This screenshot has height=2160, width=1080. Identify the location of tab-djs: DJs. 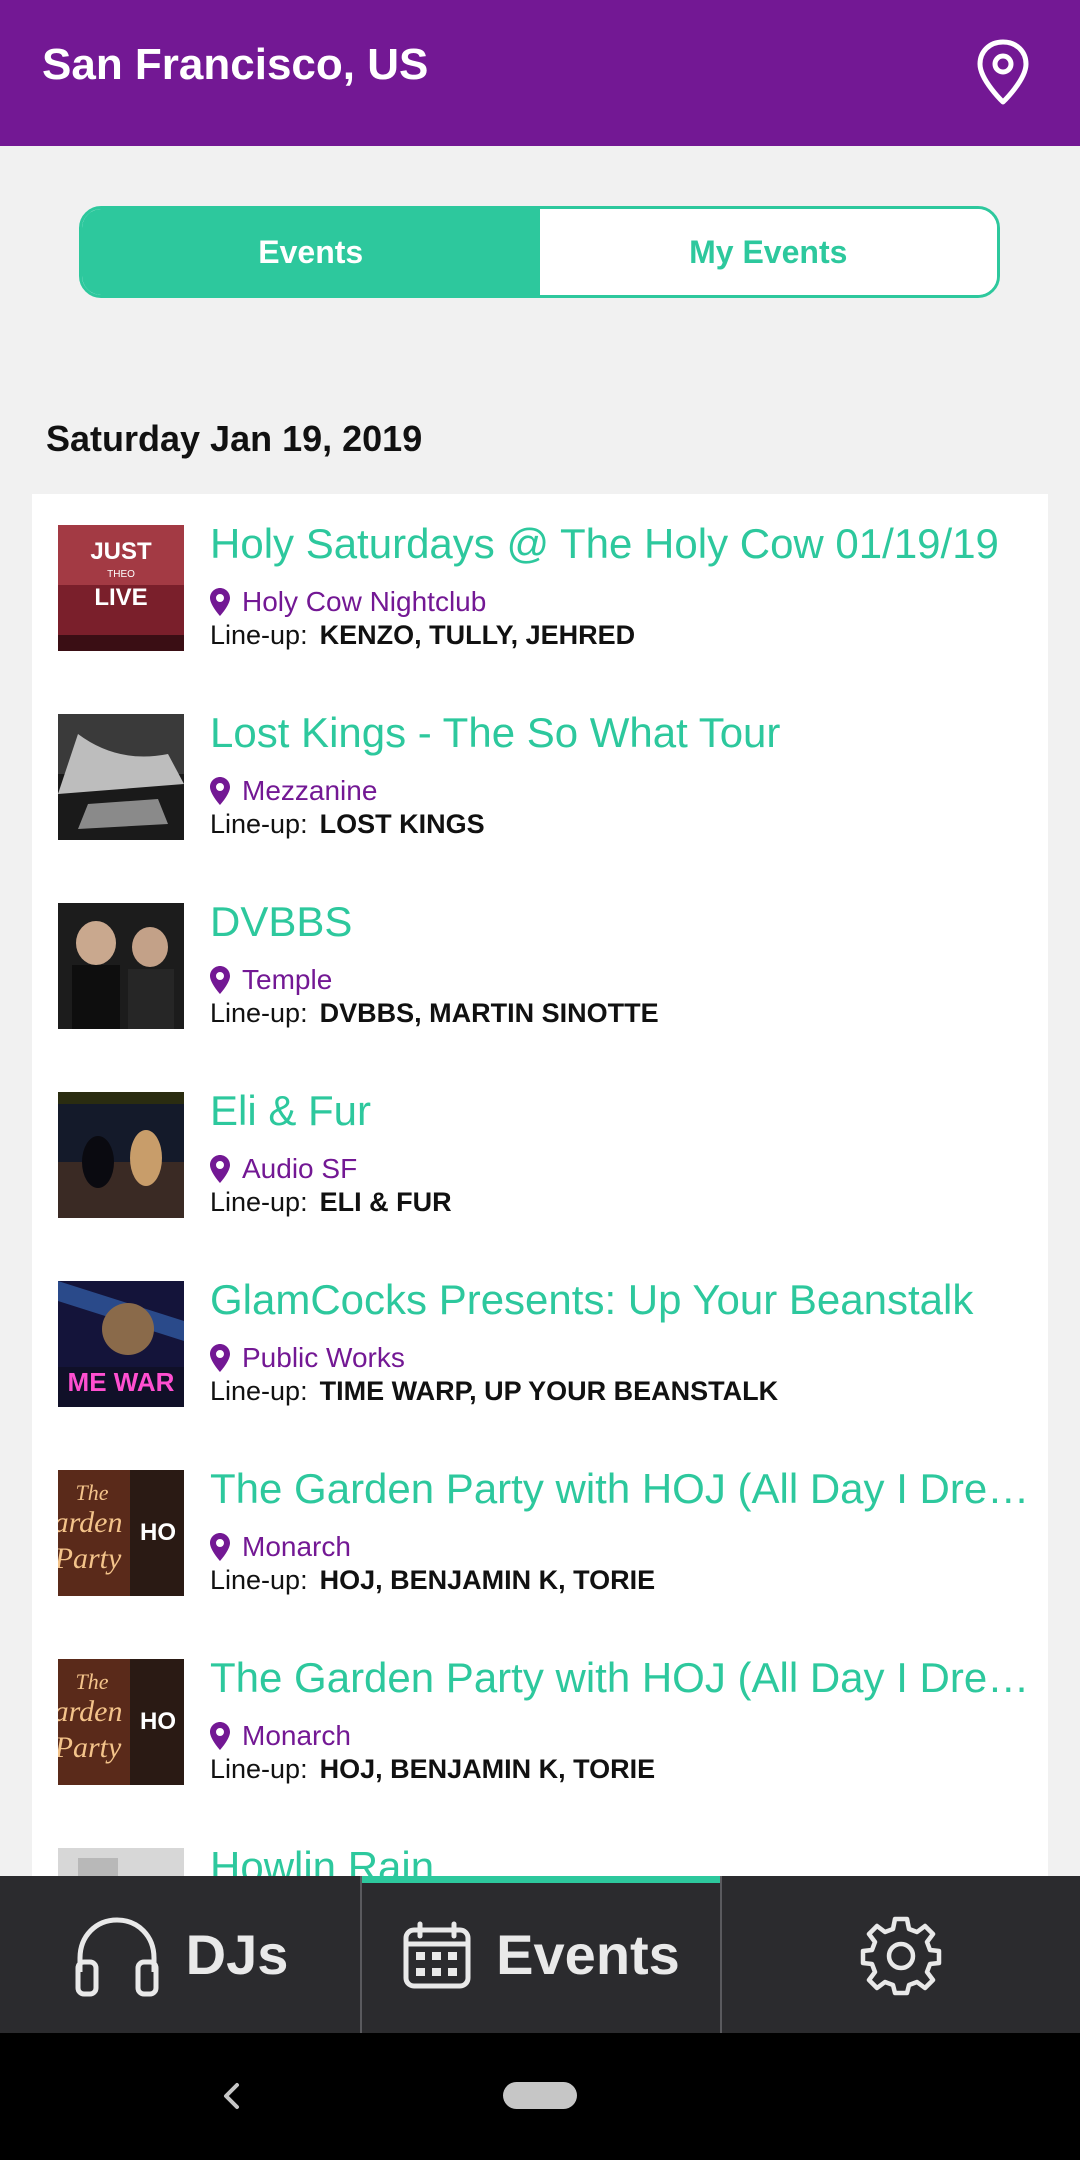
(180, 1954).